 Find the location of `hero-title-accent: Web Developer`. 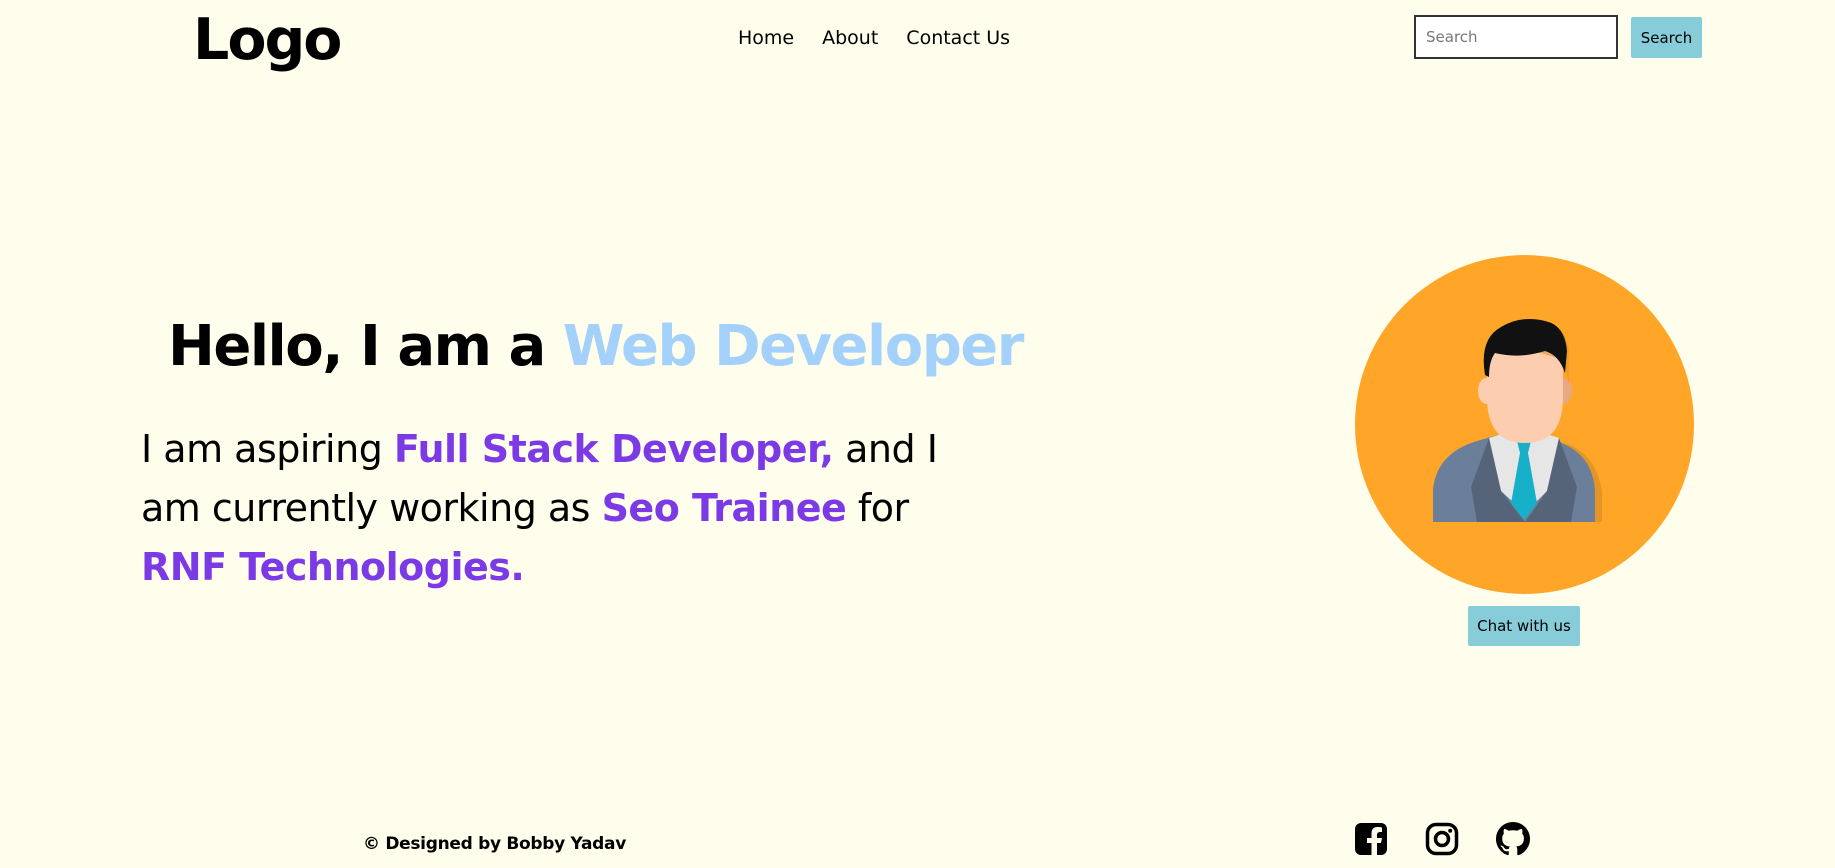

hero-title-accent: Web Developer is located at coordinates (793, 346).